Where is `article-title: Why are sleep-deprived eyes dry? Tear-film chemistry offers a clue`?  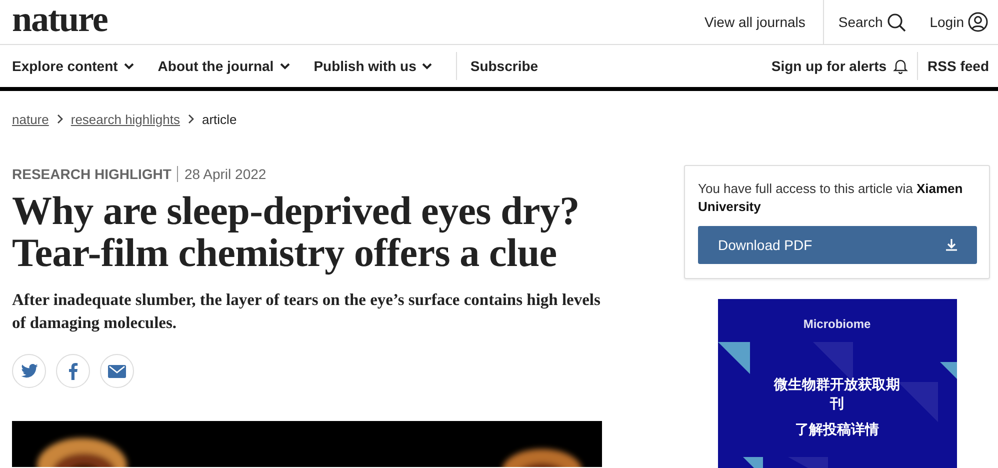 article-title: Why are sleep-deprived eyes dry? Tear-film chemistry offers a clue is located at coordinates (296, 232).